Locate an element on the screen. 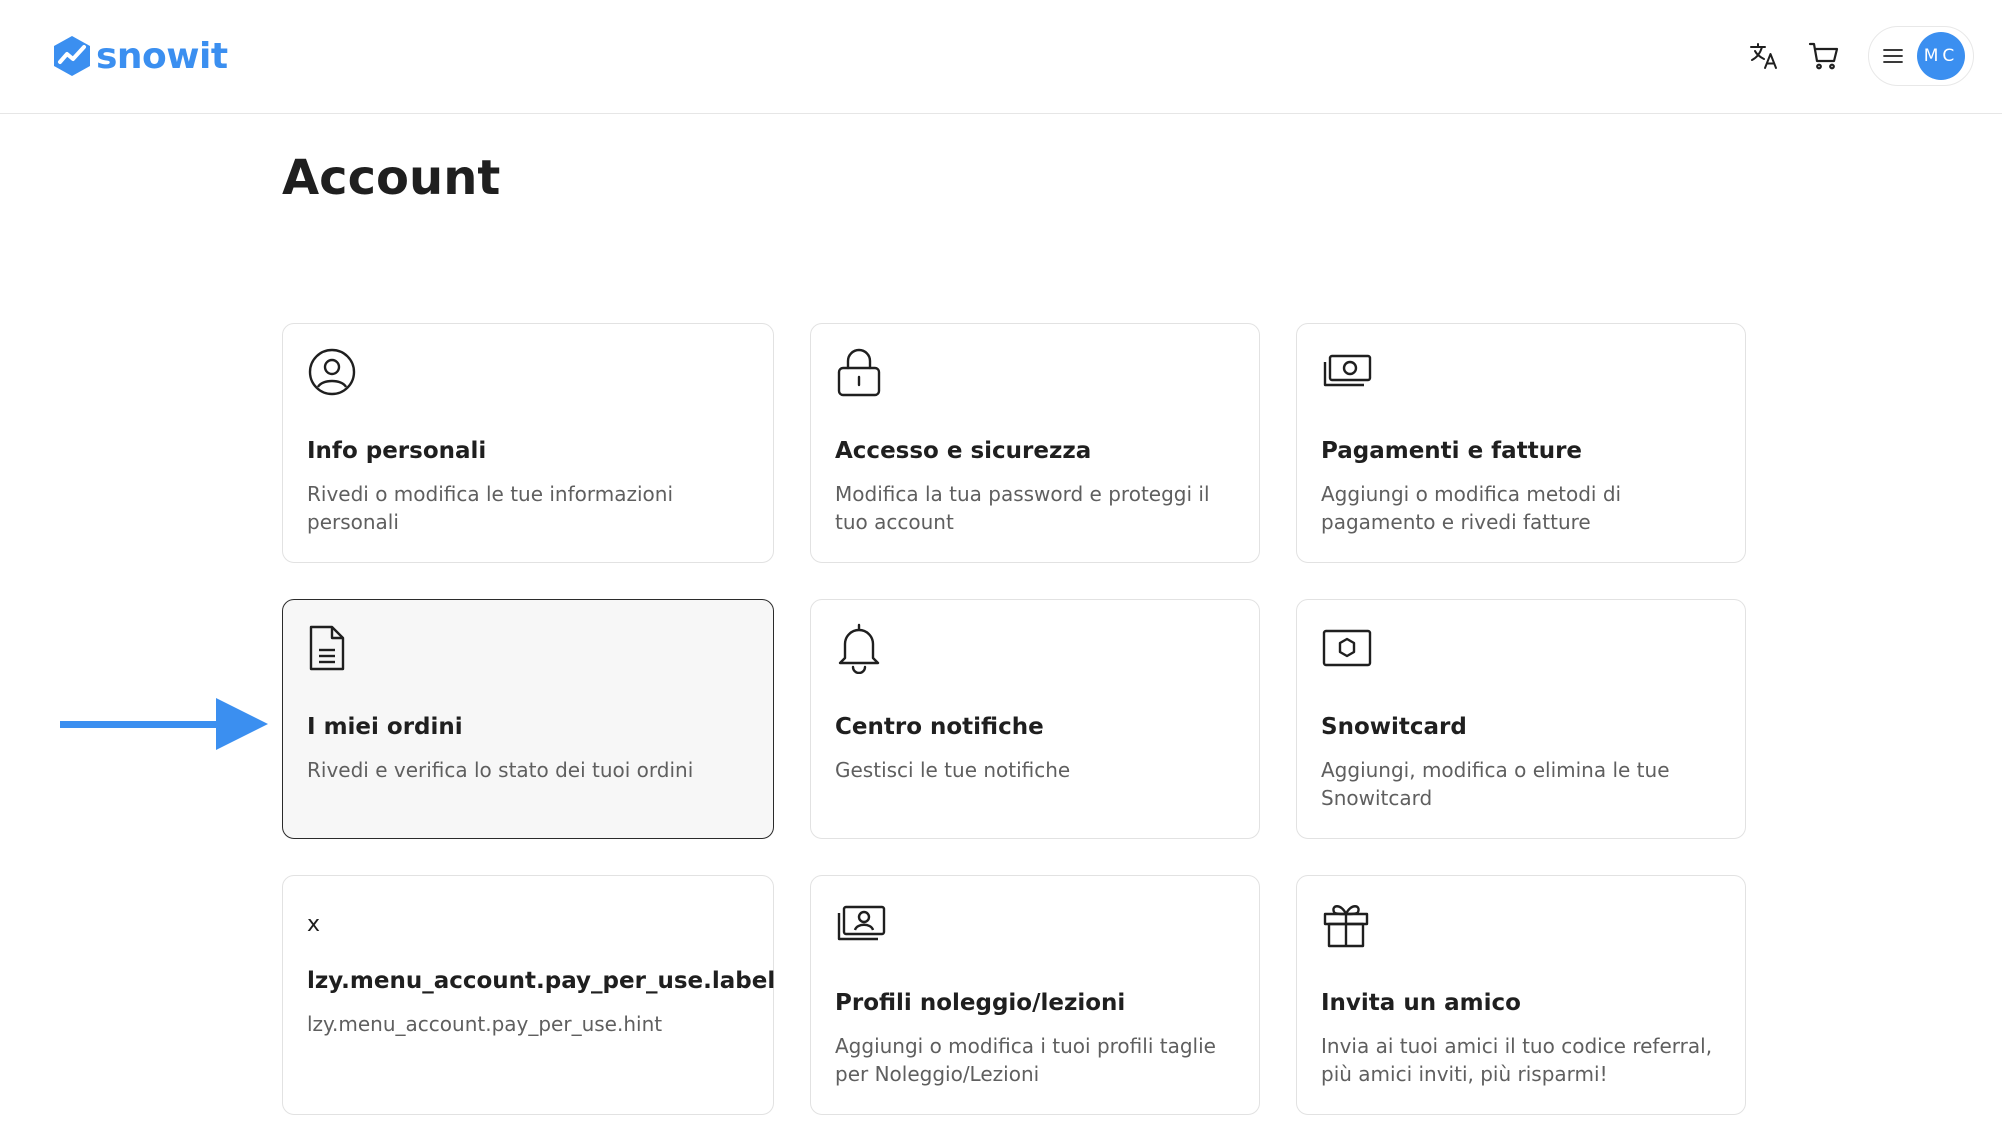  snowitcard-icon is located at coordinates (1347, 648).